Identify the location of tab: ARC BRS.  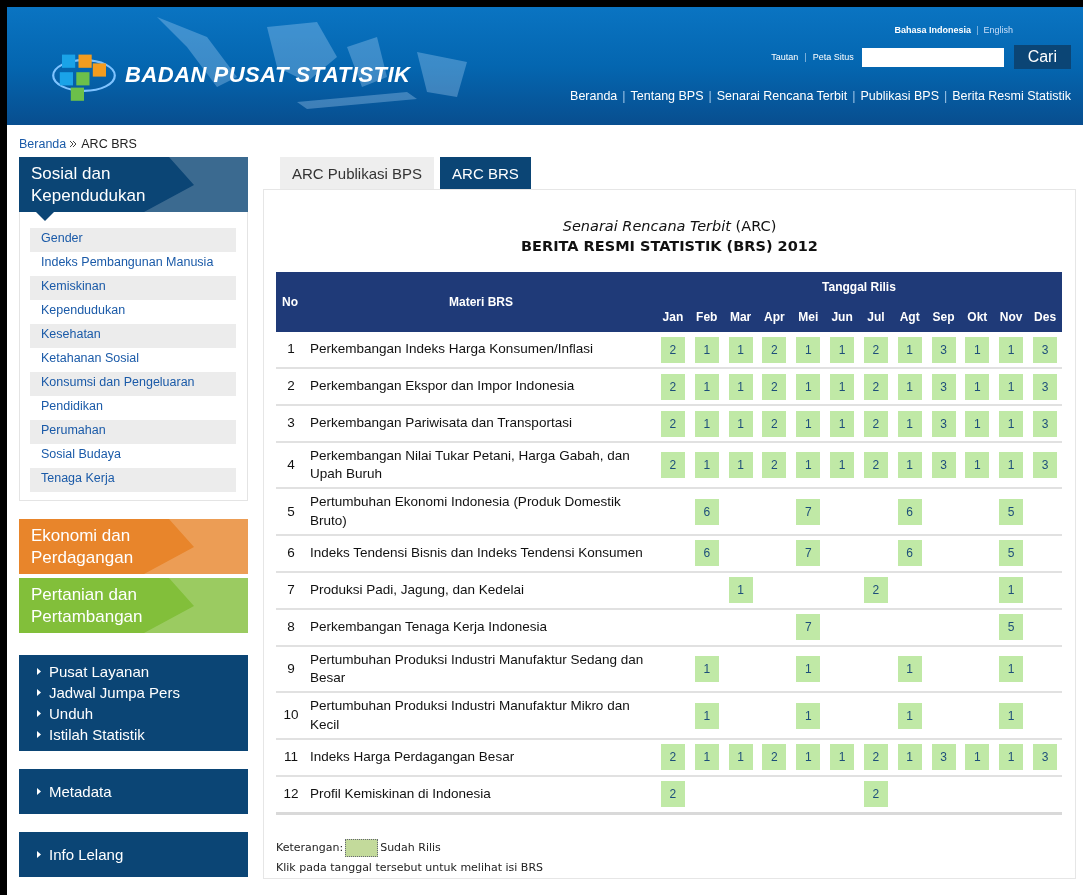
(485, 173).